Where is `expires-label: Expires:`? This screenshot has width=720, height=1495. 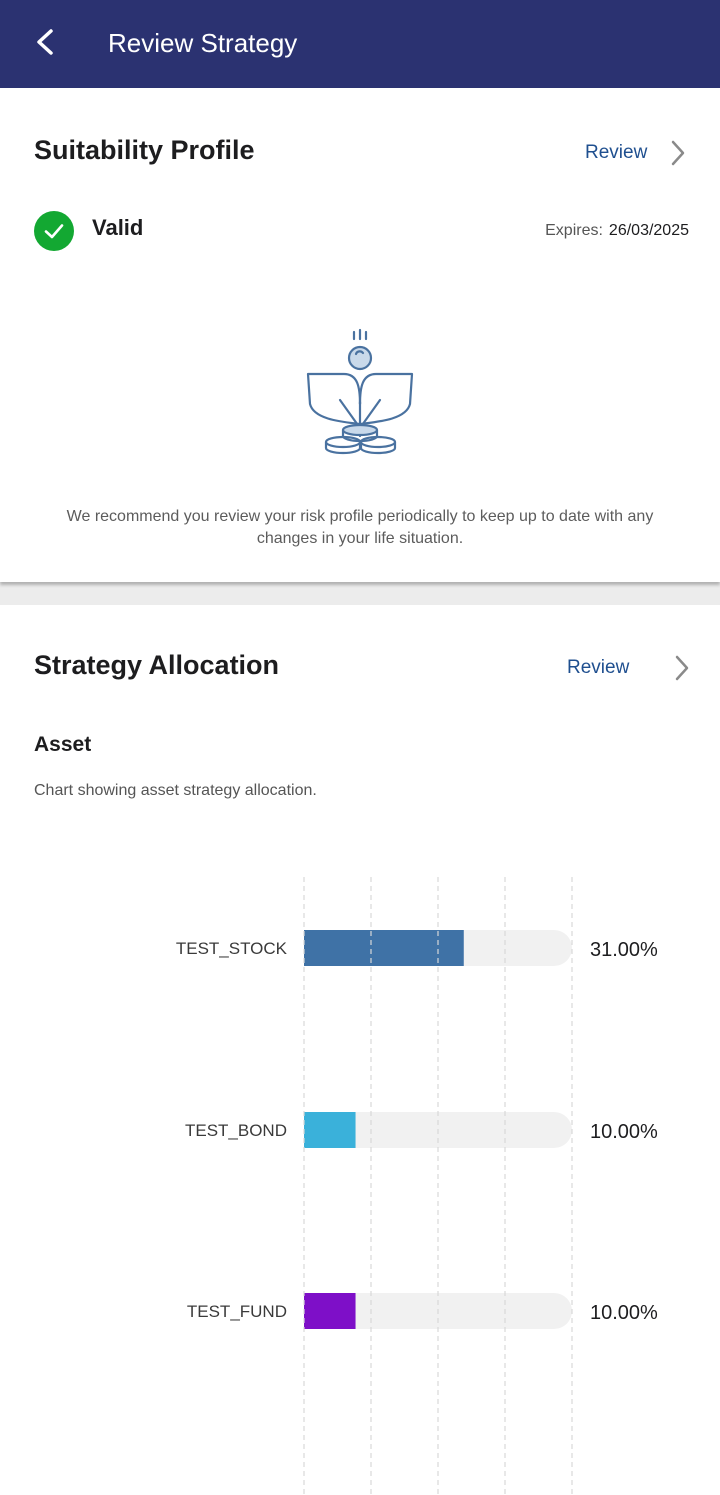
expires-label: Expires: is located at coordinates (574, 230).